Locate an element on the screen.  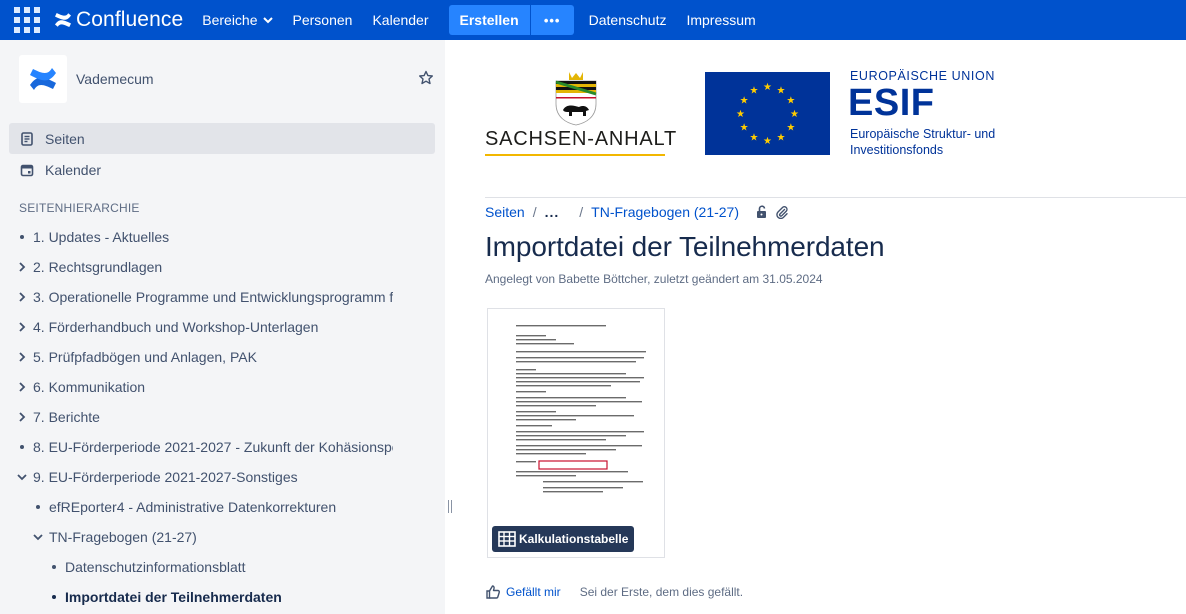
tree-item-current: Importdatei der Teilnehmerdaten is located at coordinates (220, 597).